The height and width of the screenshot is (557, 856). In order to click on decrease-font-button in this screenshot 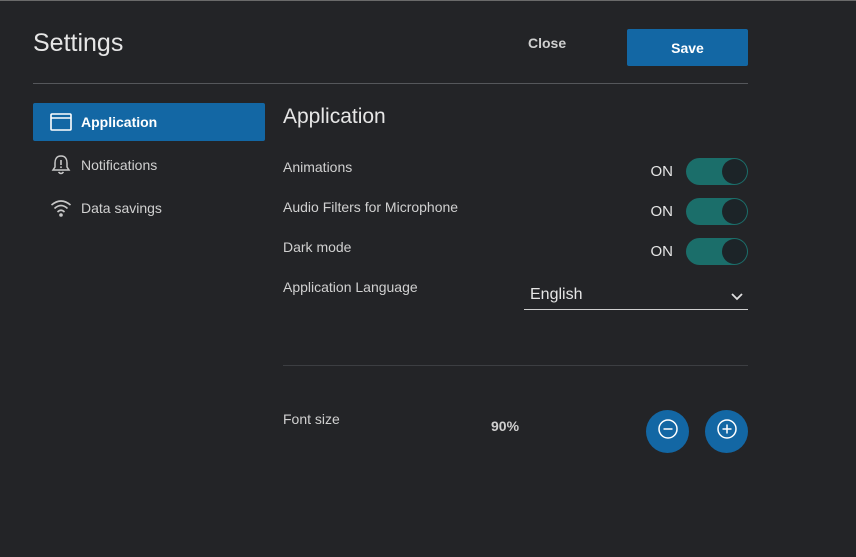, I will do `click(667, 431)`.